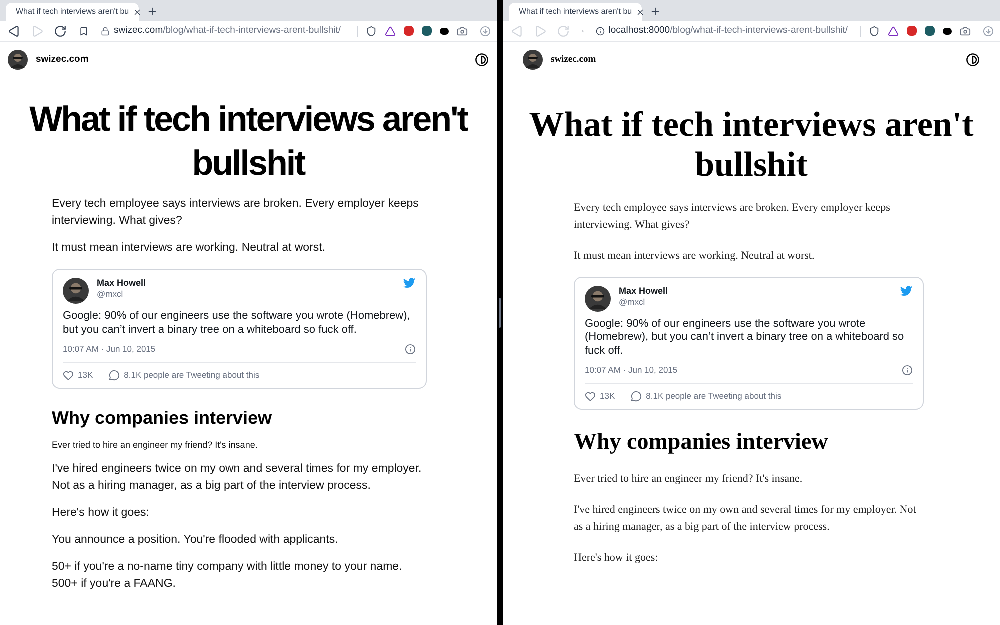 The width and height of the screenshot is (1000, 625). I want to click on address-bar: swizec.com/blog/what-if-tech-interviews-arent-bullshit/, so click(223, 31).